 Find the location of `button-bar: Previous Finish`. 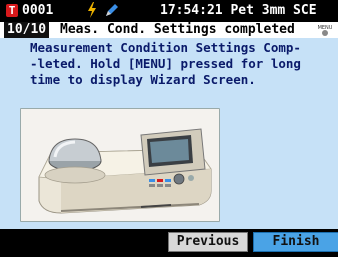

button-bar: Previous Finish is located at coordinates (169, 243).